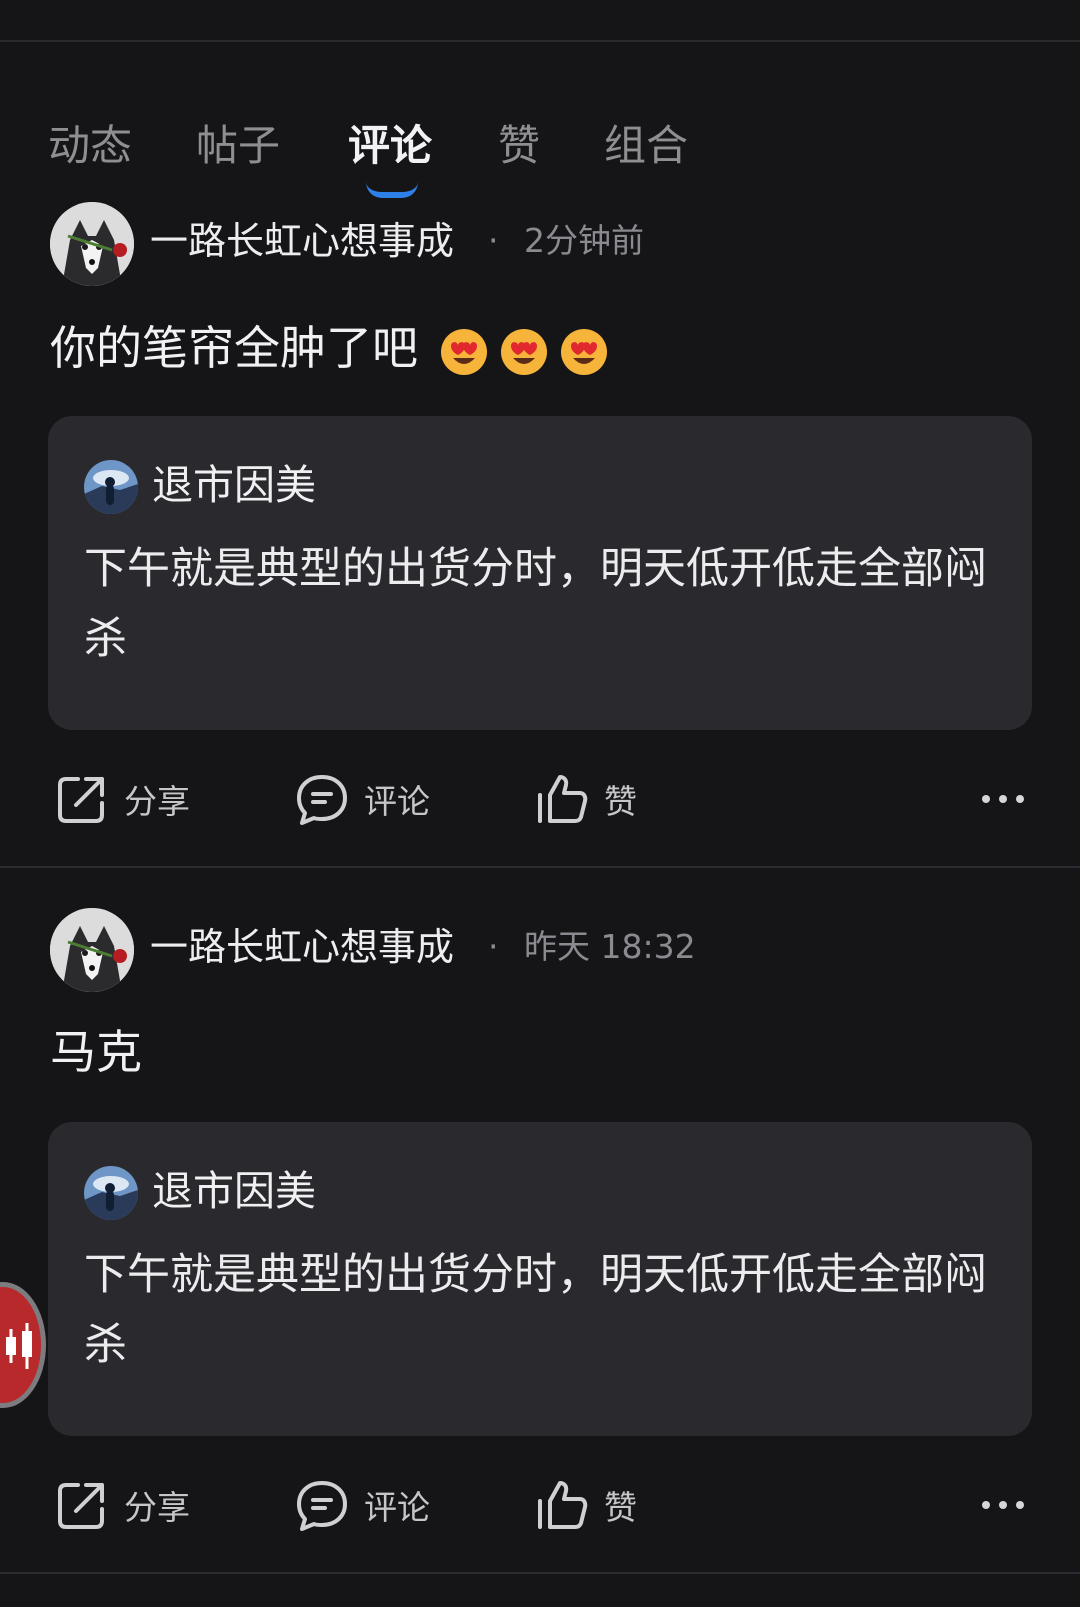 Image resolution: width=1080 pixels, height=1607 pixels. Describe the element at coordinates (234, 348) in the screenshot. I see `comment-body: 你的笔帘全肿了吧` at that location.